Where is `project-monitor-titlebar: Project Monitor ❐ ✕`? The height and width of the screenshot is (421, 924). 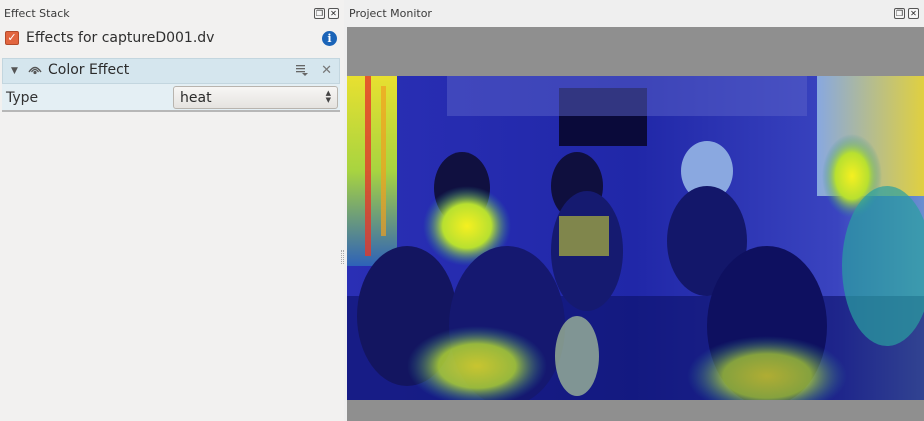 project-monitor-titlebar: Project Monitor ❐ ✕ is located at coordinates (634, 13).